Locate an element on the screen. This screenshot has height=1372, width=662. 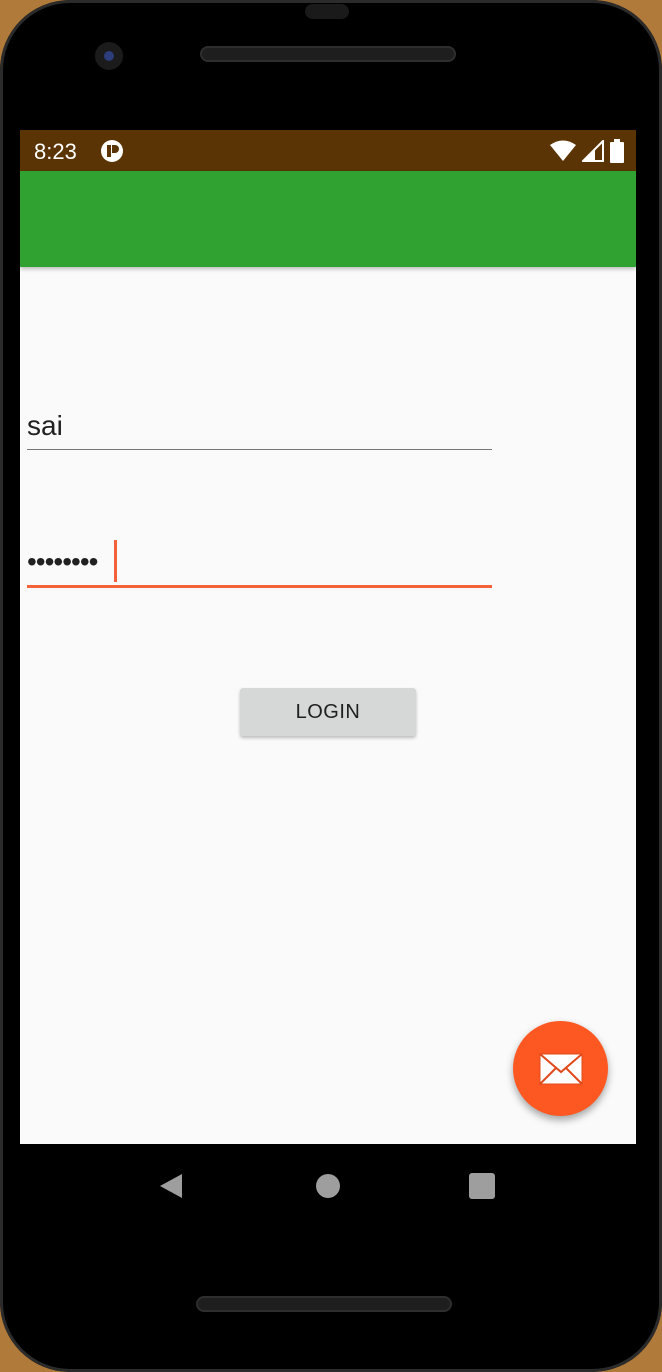
notification-icon is located at coordinates (112, 151).